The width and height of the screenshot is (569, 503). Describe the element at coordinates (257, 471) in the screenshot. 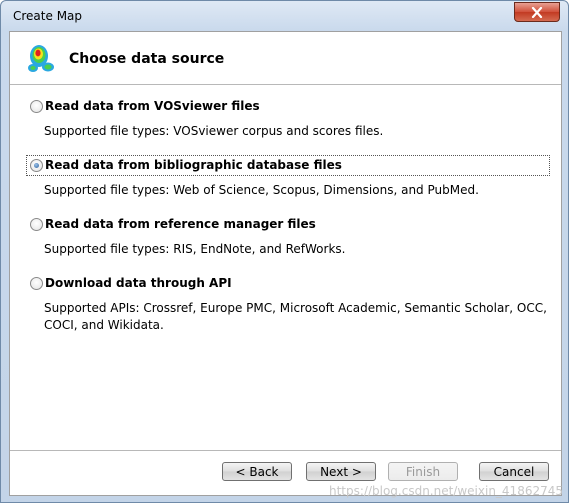

I see `back-button: < Back` at that location.